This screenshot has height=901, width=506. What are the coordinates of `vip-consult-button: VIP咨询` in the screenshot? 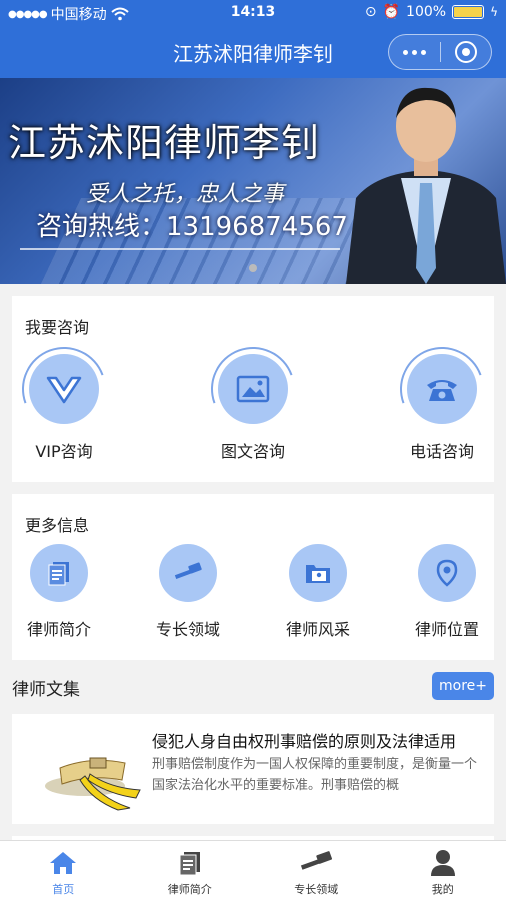 It's located at (64, 408).